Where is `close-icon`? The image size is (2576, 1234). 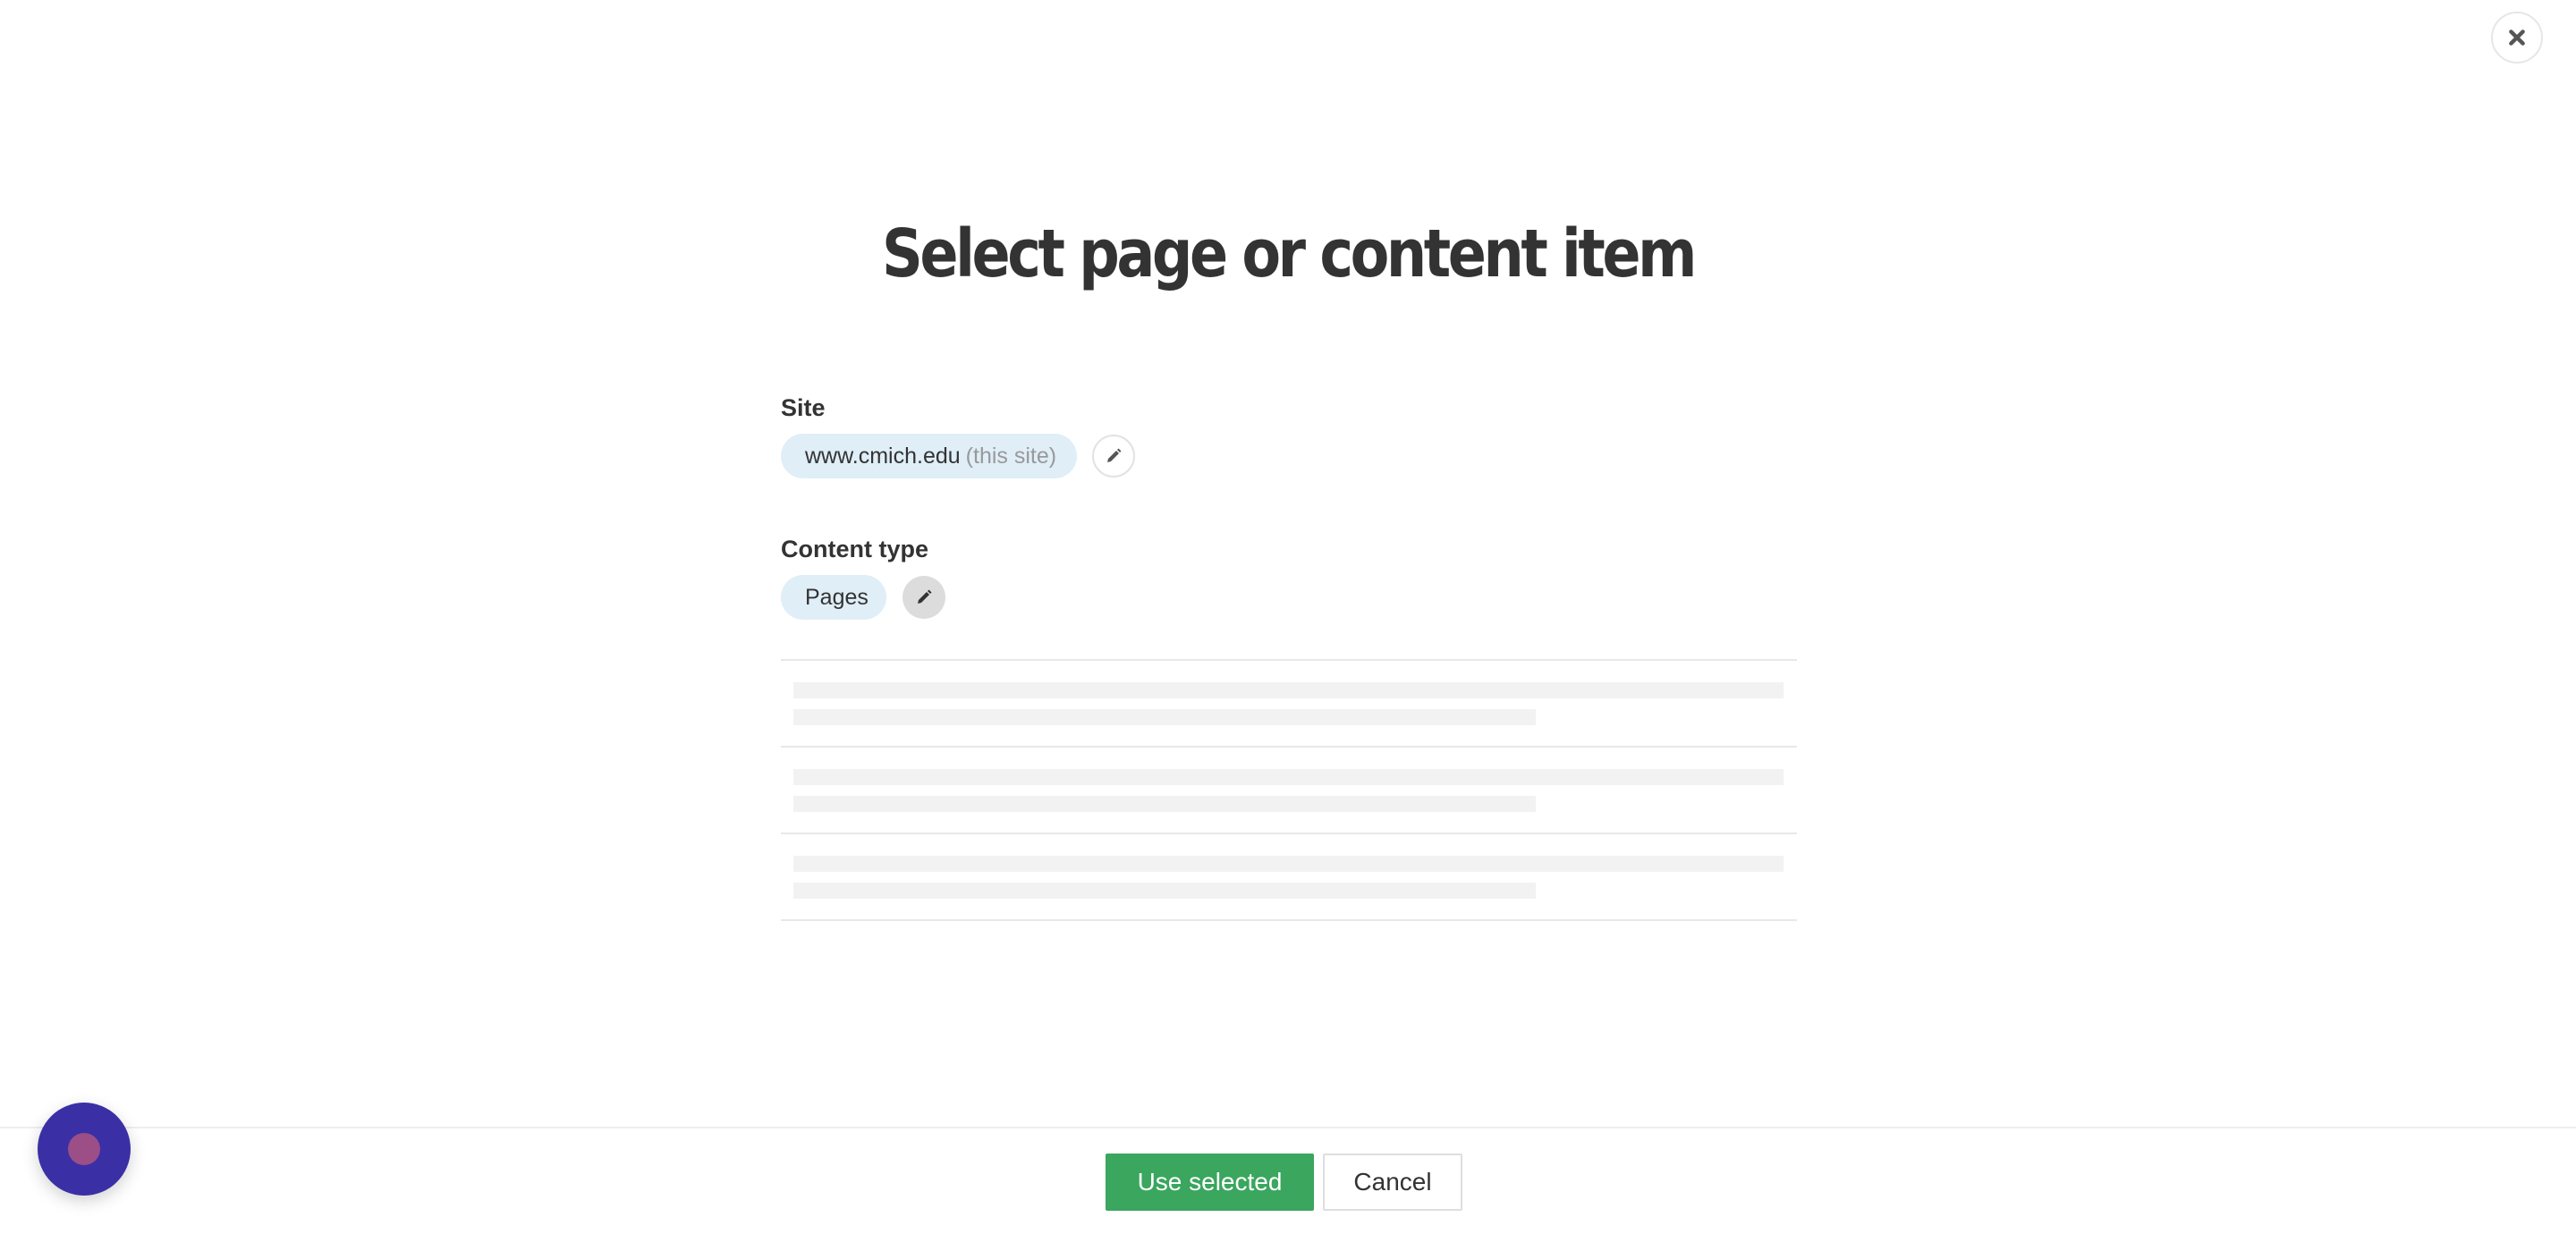
close-icon is located at coordinates (2517, 38).